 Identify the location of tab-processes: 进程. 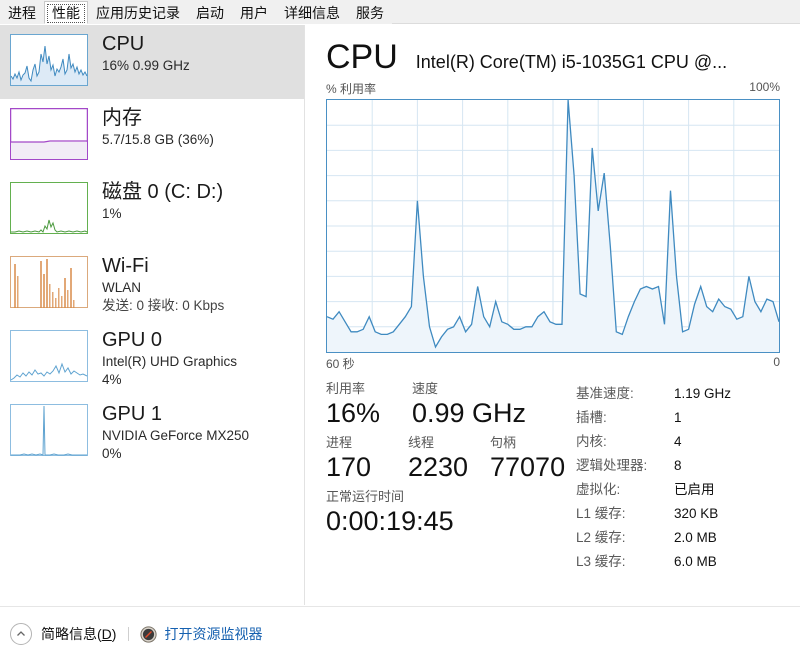
(22, 12).